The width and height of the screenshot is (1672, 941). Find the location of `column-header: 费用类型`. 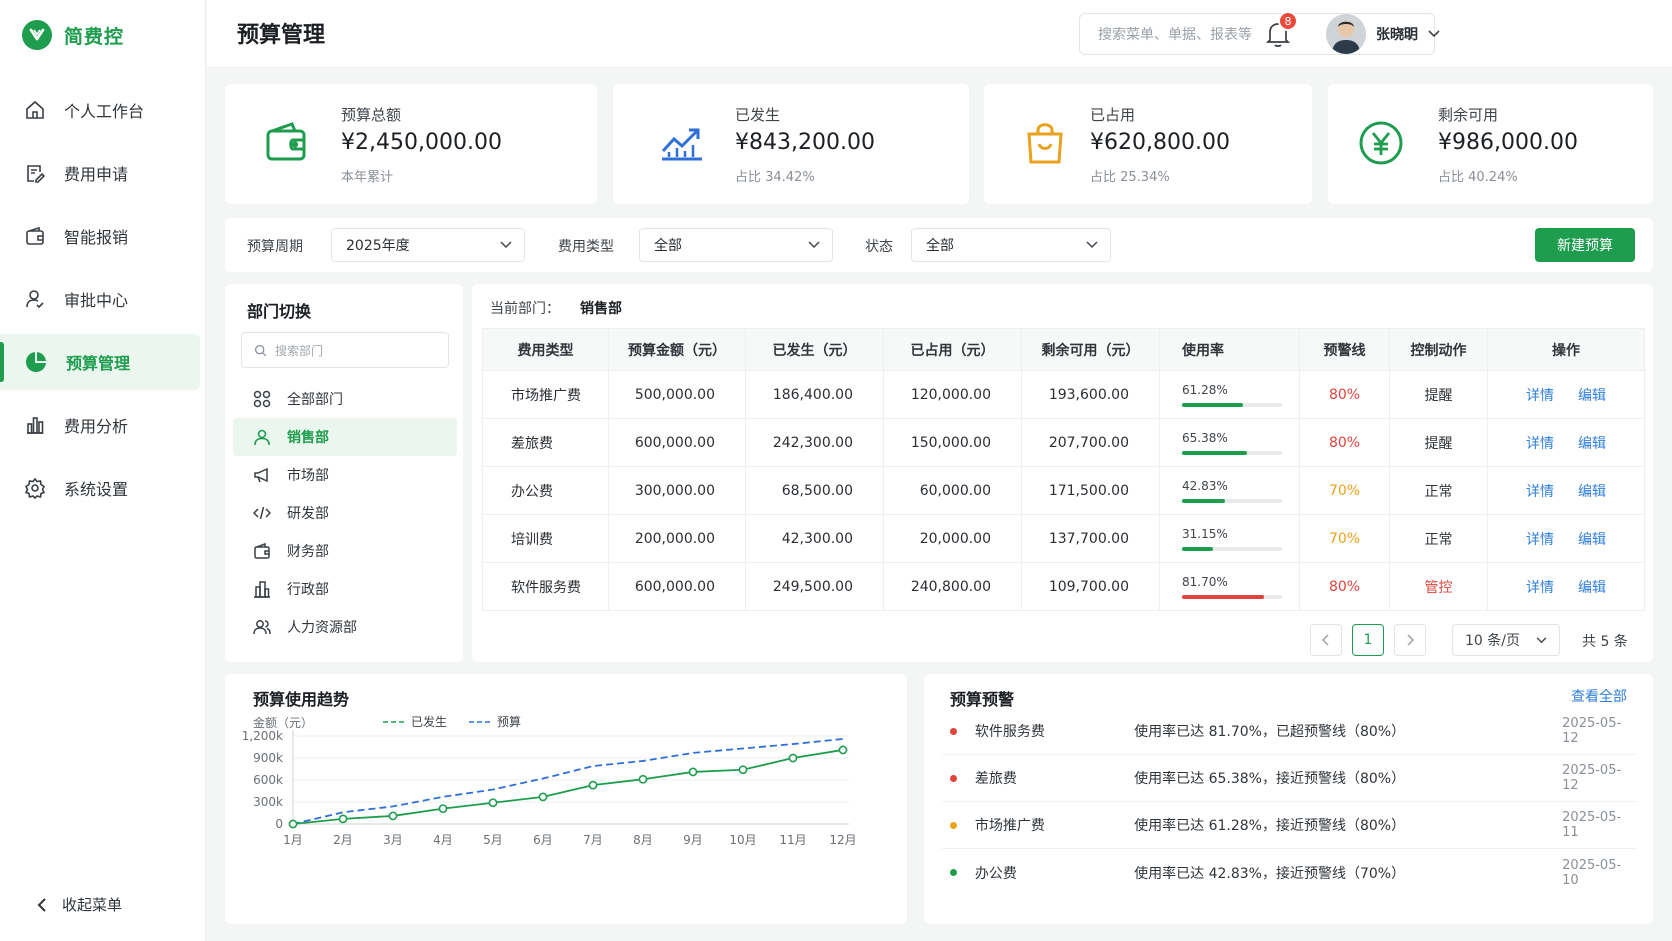

column-header: 费用类型 is located at coordinates (545, 349).